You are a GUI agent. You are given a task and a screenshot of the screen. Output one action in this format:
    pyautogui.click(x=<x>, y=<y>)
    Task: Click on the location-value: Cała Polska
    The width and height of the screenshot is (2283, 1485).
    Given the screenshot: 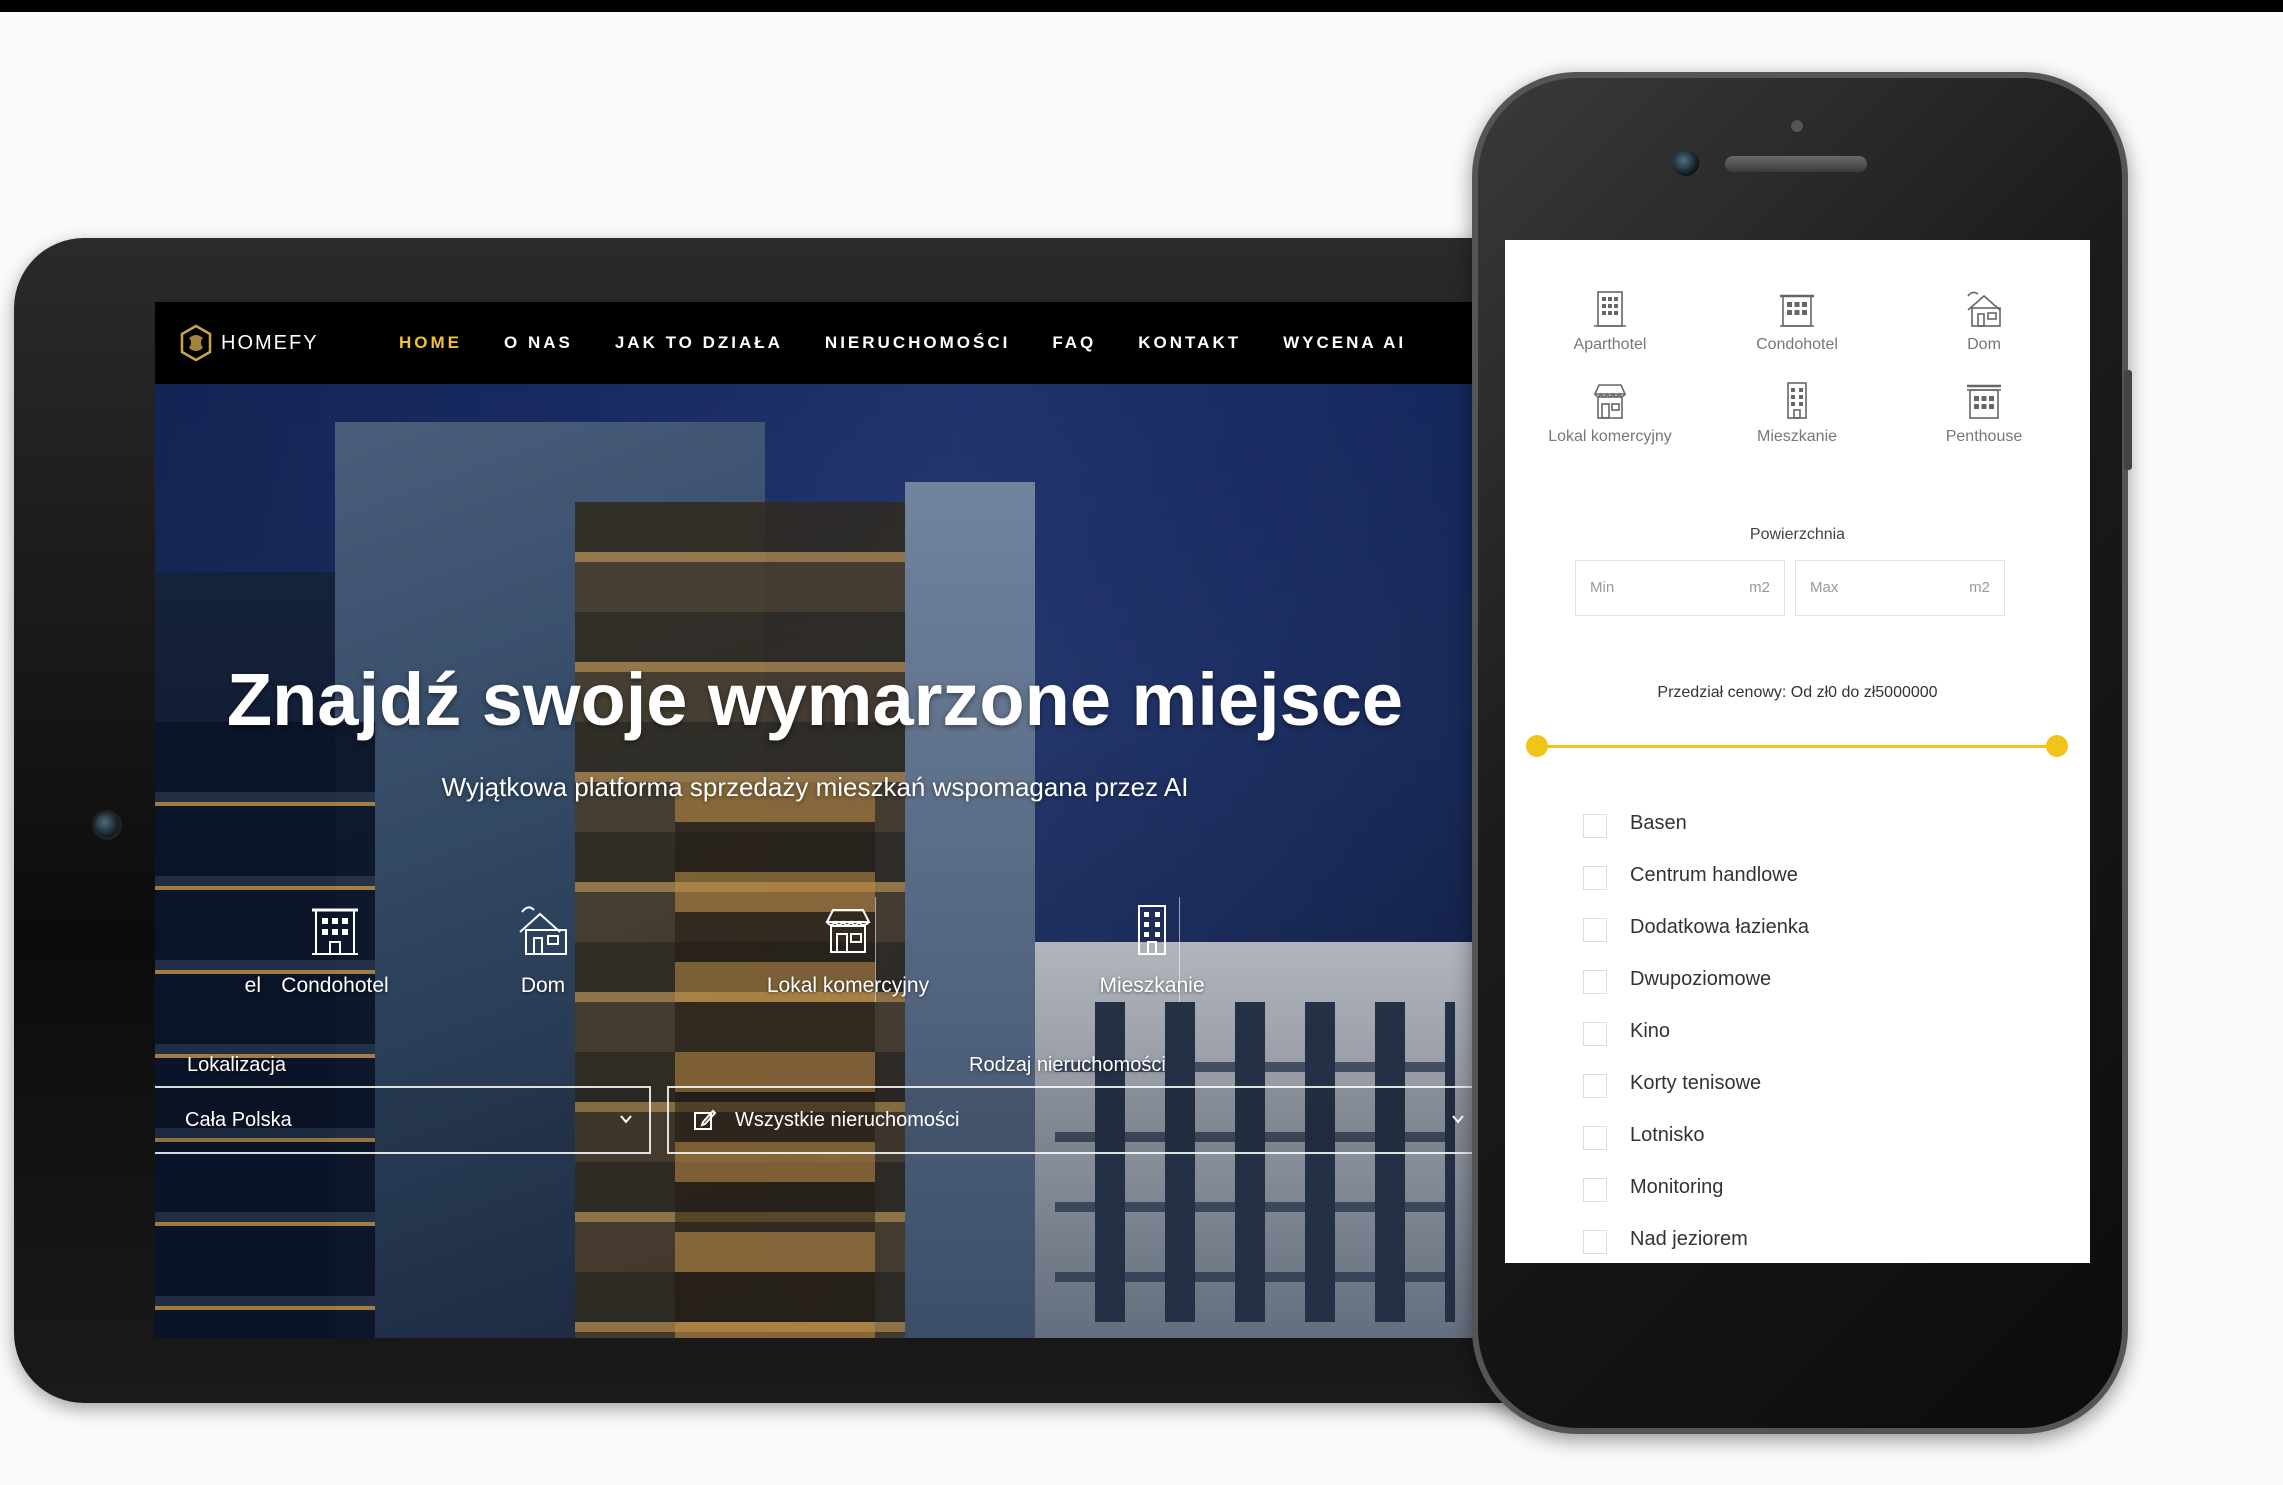 What is the action you would take?
    pyautogui.click(x=238, y=1119)
    